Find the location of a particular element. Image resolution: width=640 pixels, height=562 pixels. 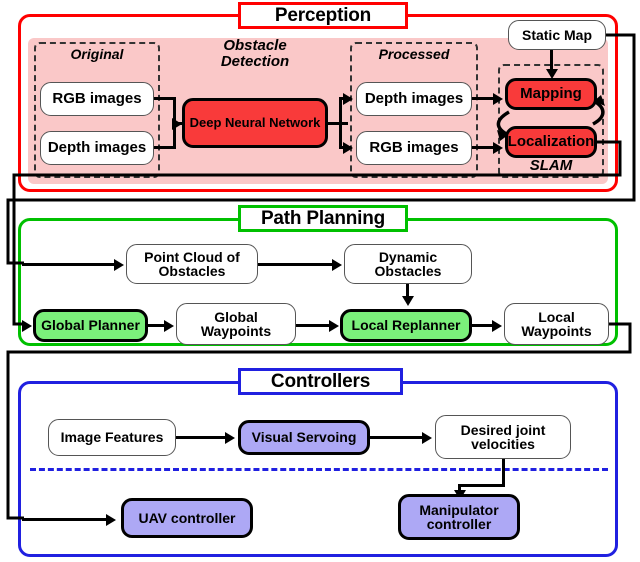

arrowhead-global-waypoints is located at coordinates (169, 325).